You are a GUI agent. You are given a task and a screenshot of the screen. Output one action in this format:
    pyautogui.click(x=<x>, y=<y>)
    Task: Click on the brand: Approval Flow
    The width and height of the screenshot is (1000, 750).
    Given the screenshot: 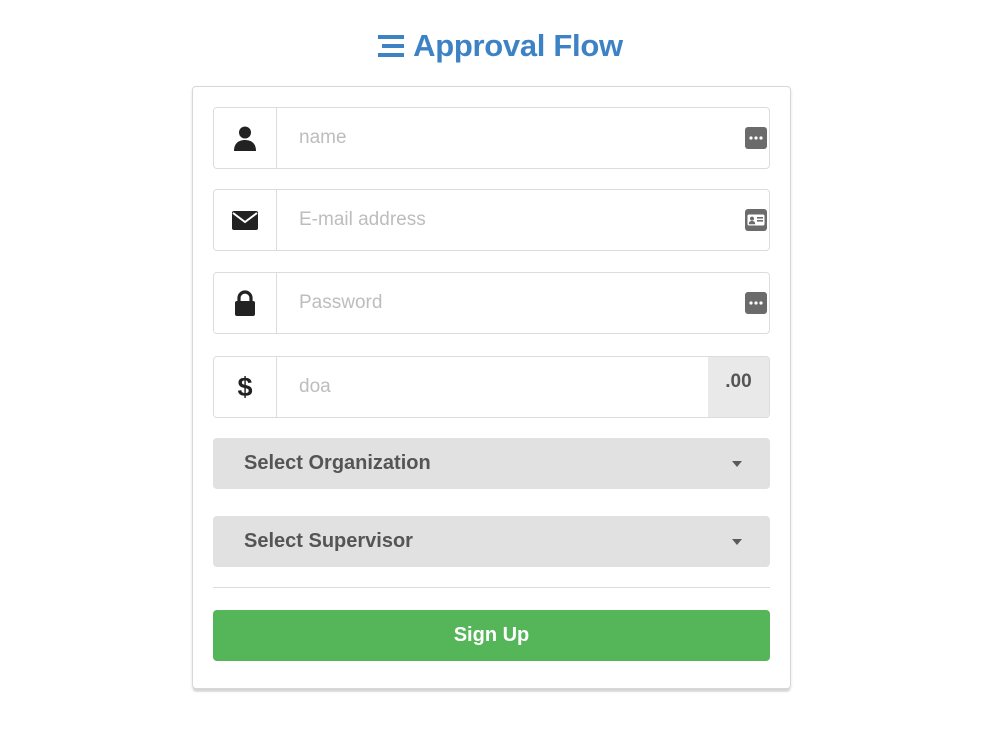 What is the action you would take?
    pyautogui.click(x=500, y=46)
    